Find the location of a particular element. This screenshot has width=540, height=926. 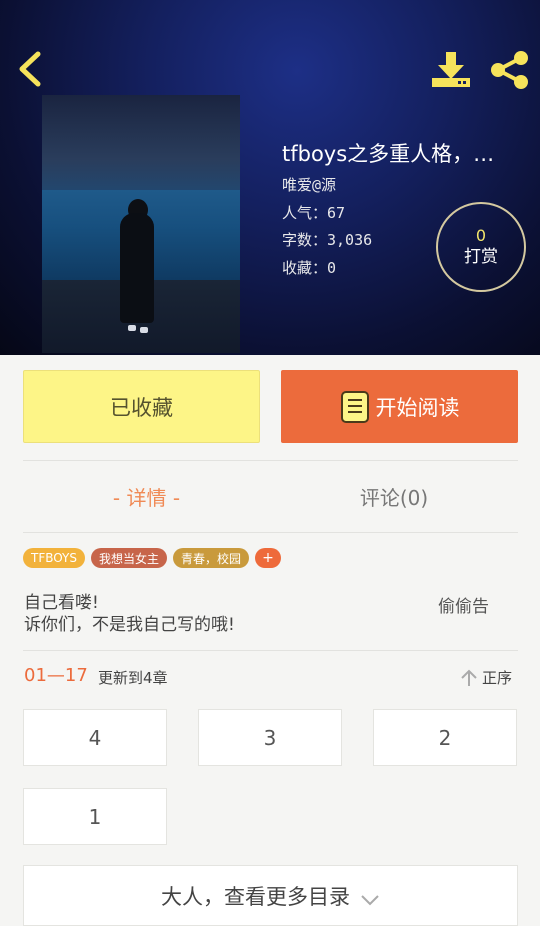

download-button is located at coordinates (451, 70).